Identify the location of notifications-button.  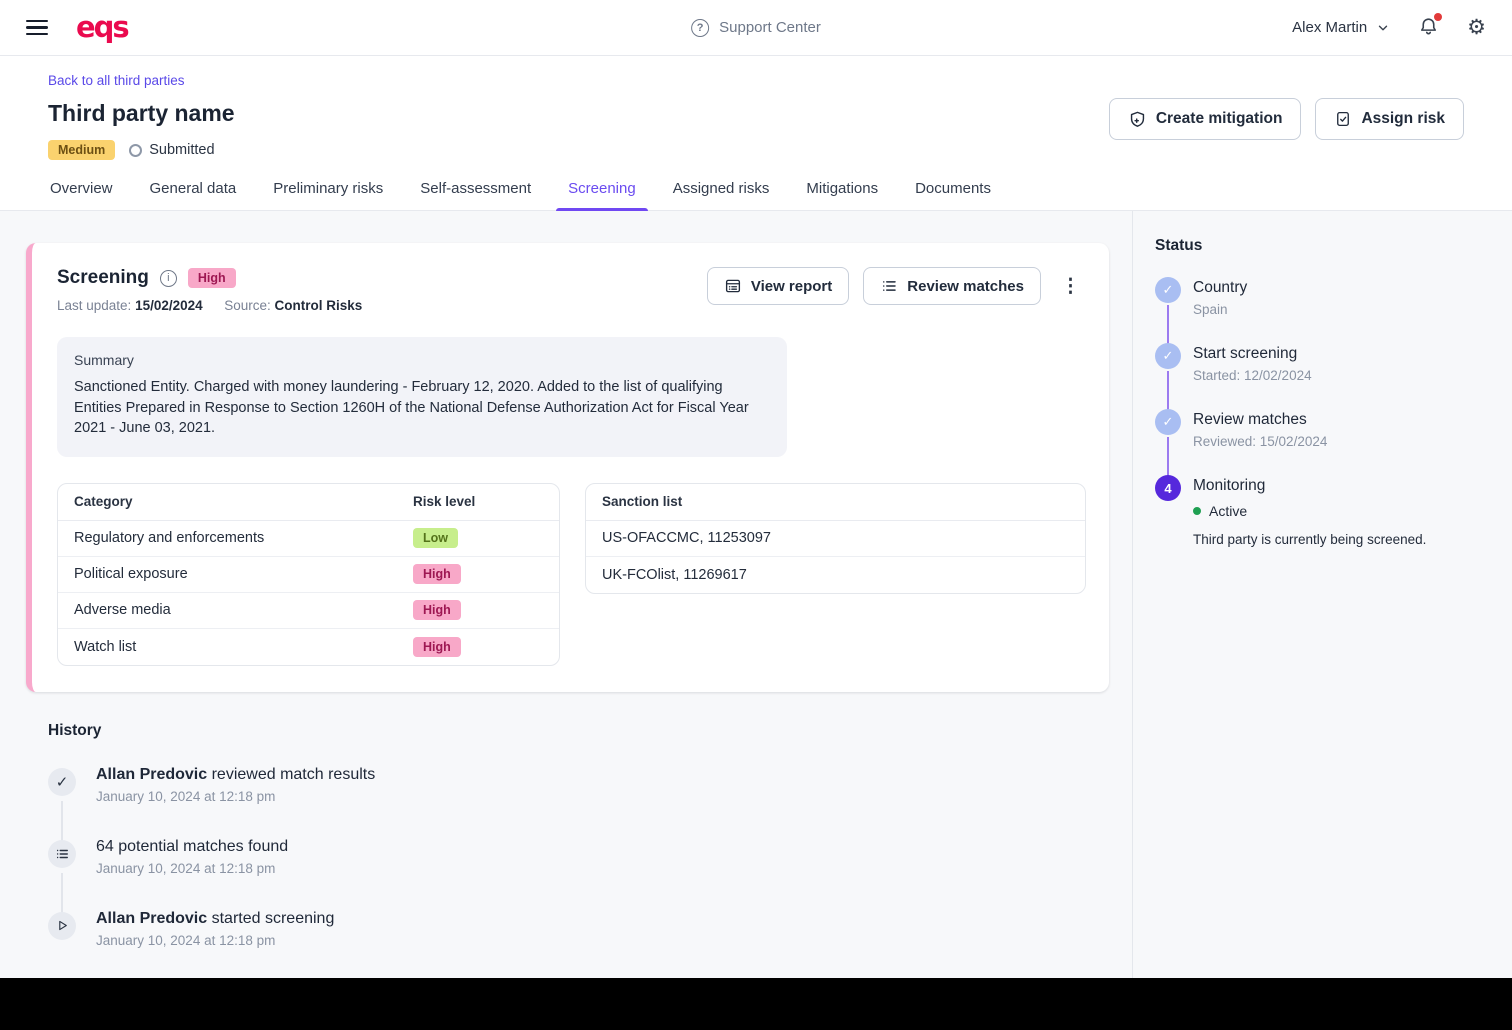
(1430, 25).